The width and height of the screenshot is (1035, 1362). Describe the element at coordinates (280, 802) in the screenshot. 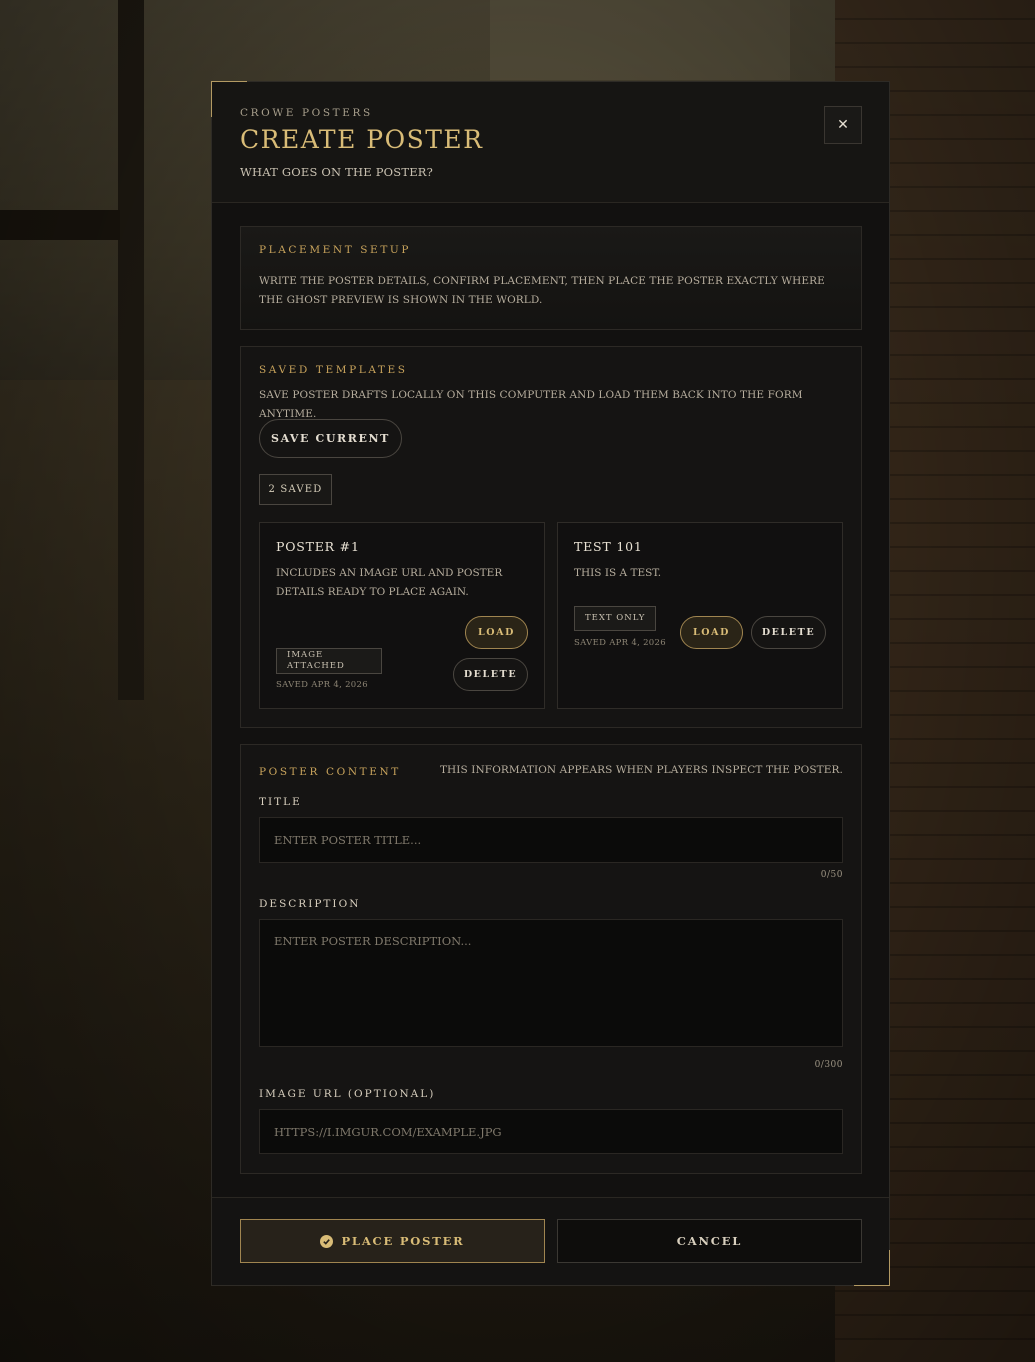

I see `title-field-label: Title` at that location.